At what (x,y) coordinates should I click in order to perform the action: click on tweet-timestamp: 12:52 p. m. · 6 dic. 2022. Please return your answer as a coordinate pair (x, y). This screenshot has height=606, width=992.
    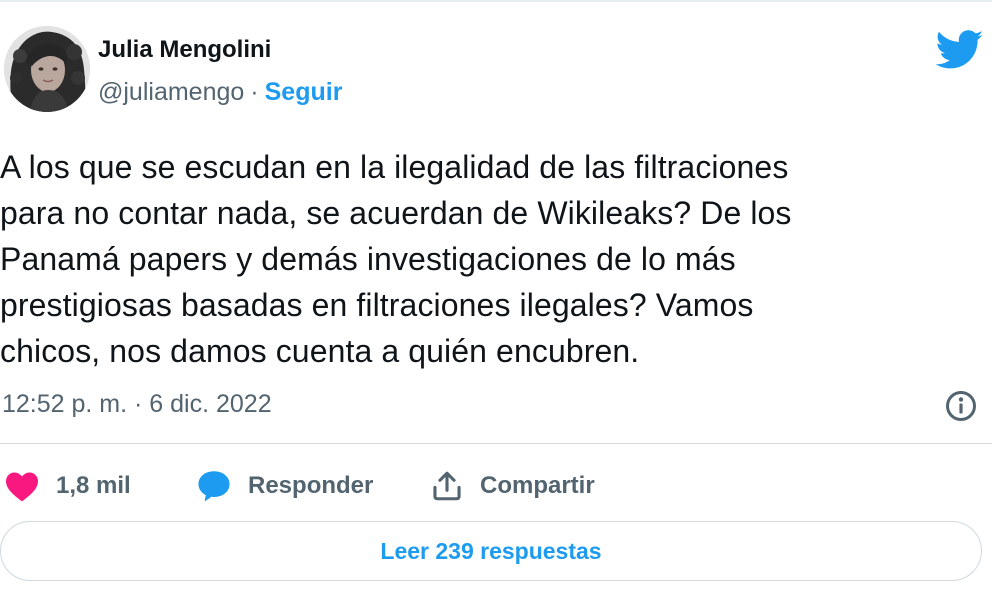
    Looking at the image, I should click on (137, 404).